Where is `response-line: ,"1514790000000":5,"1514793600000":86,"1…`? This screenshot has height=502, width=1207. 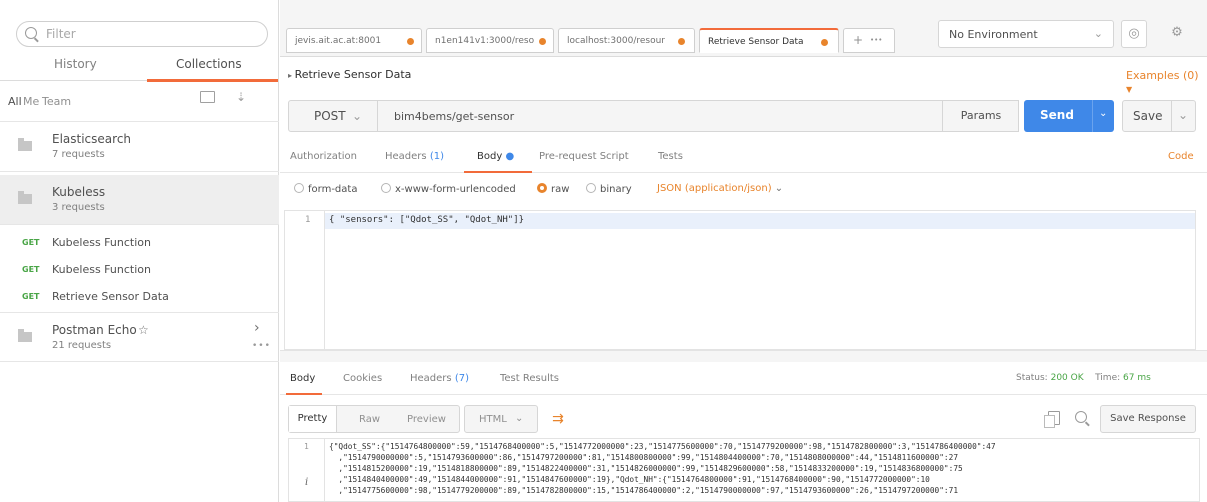
response-line: ,"1514790000000":5,"1514793600000":86,"1… is located at coordinates (644, 457).